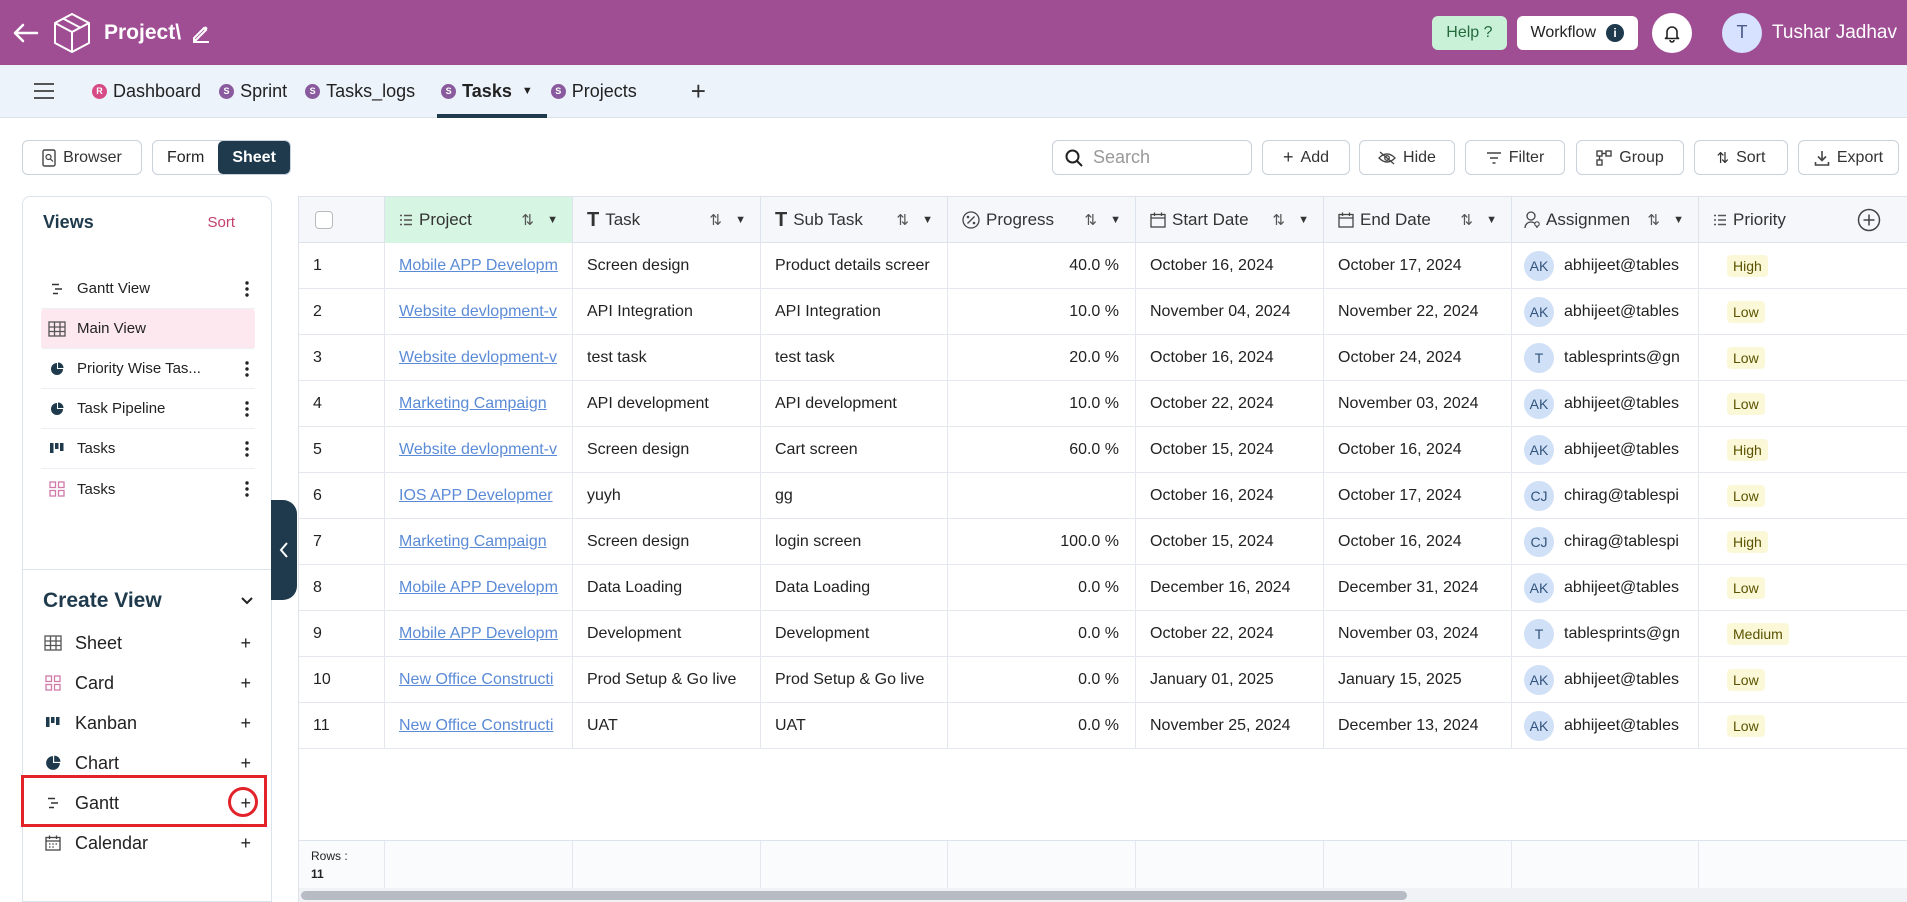  I want to click on cell-sub-task: UAT, so click(854, 726).